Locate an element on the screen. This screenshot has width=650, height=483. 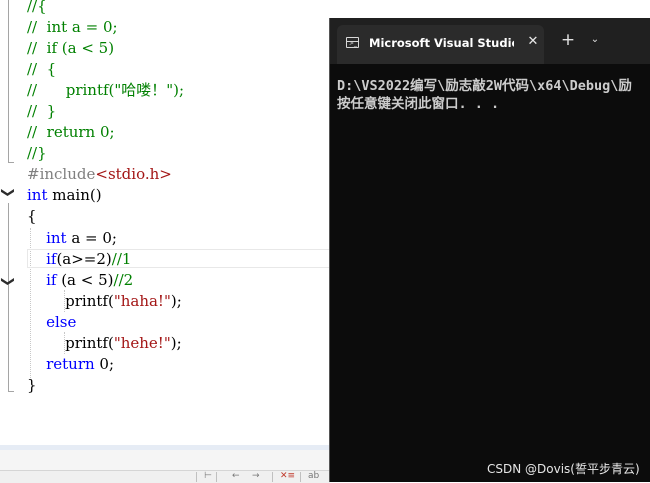
code-line: { is located at coordinates (32, 216).